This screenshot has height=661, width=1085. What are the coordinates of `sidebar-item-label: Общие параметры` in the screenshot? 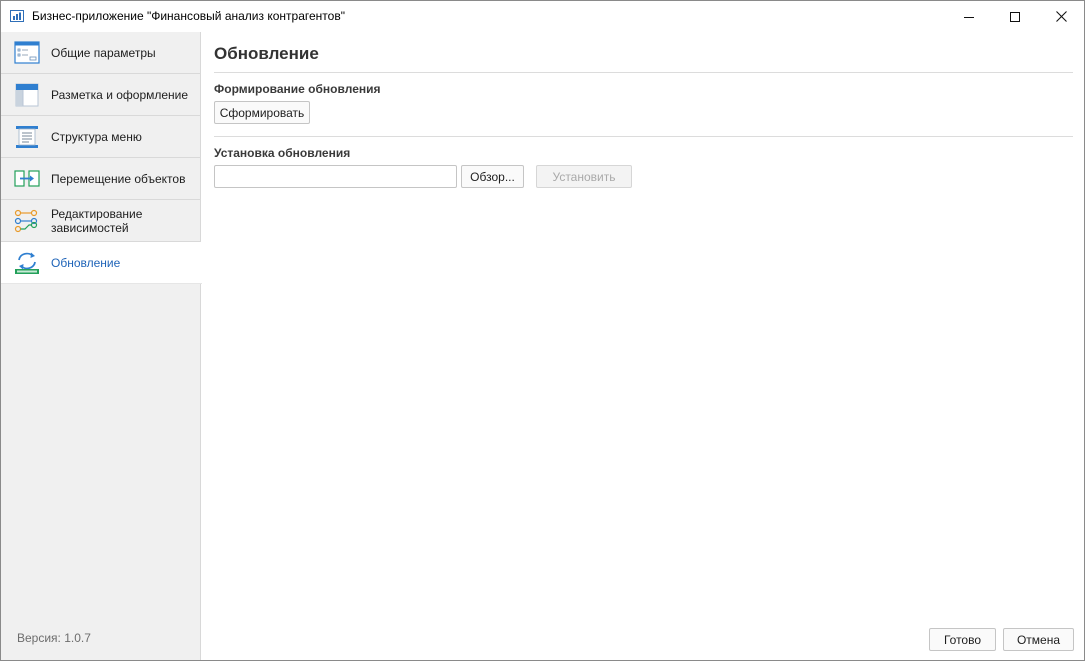 It's located at (103, 52).